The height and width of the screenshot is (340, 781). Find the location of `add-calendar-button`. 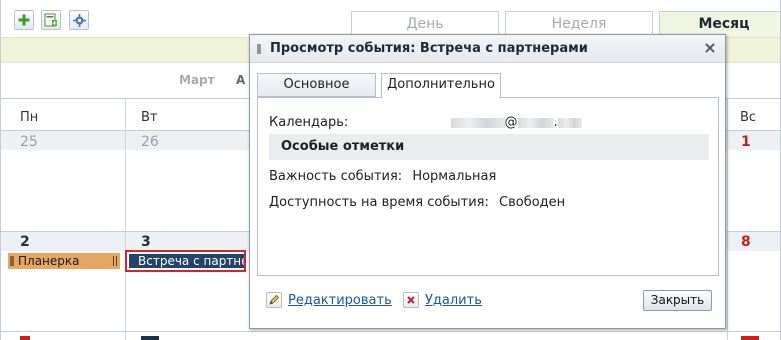

add-calendar-button is located at coordinates (51, 20).